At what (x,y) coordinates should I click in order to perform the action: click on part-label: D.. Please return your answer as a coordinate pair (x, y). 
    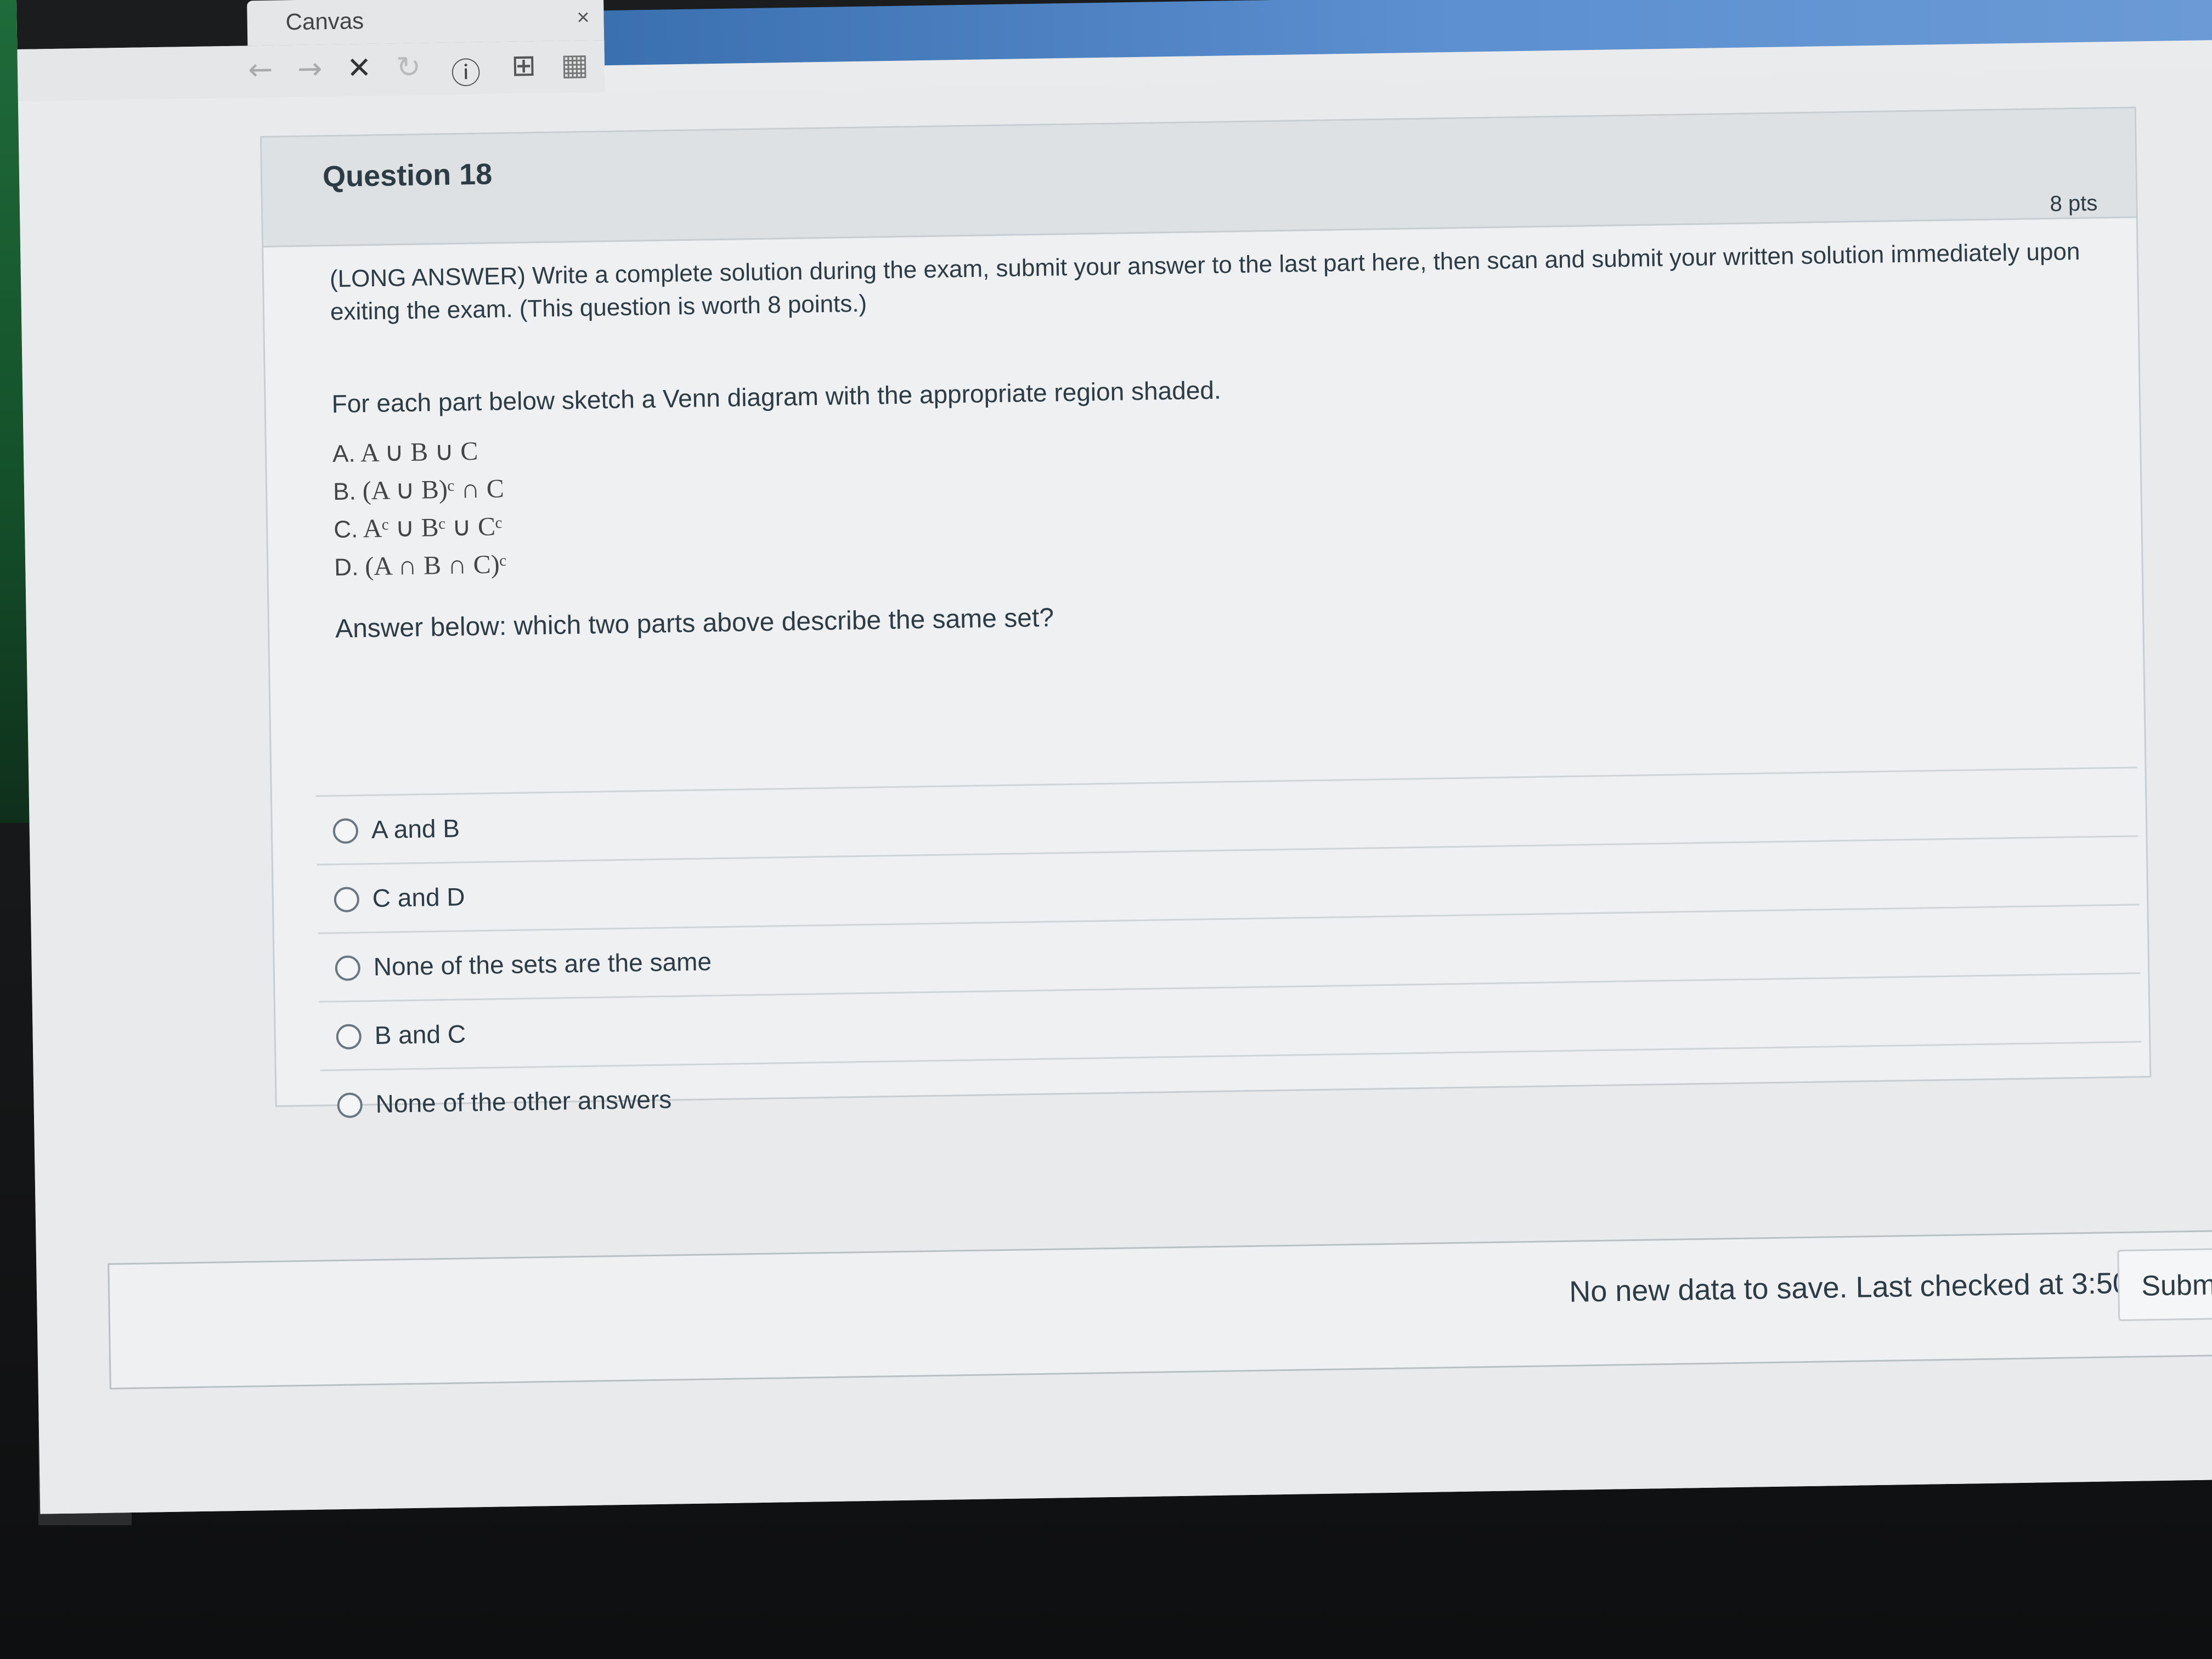
    Looking at the image, I should click on (346, 568).